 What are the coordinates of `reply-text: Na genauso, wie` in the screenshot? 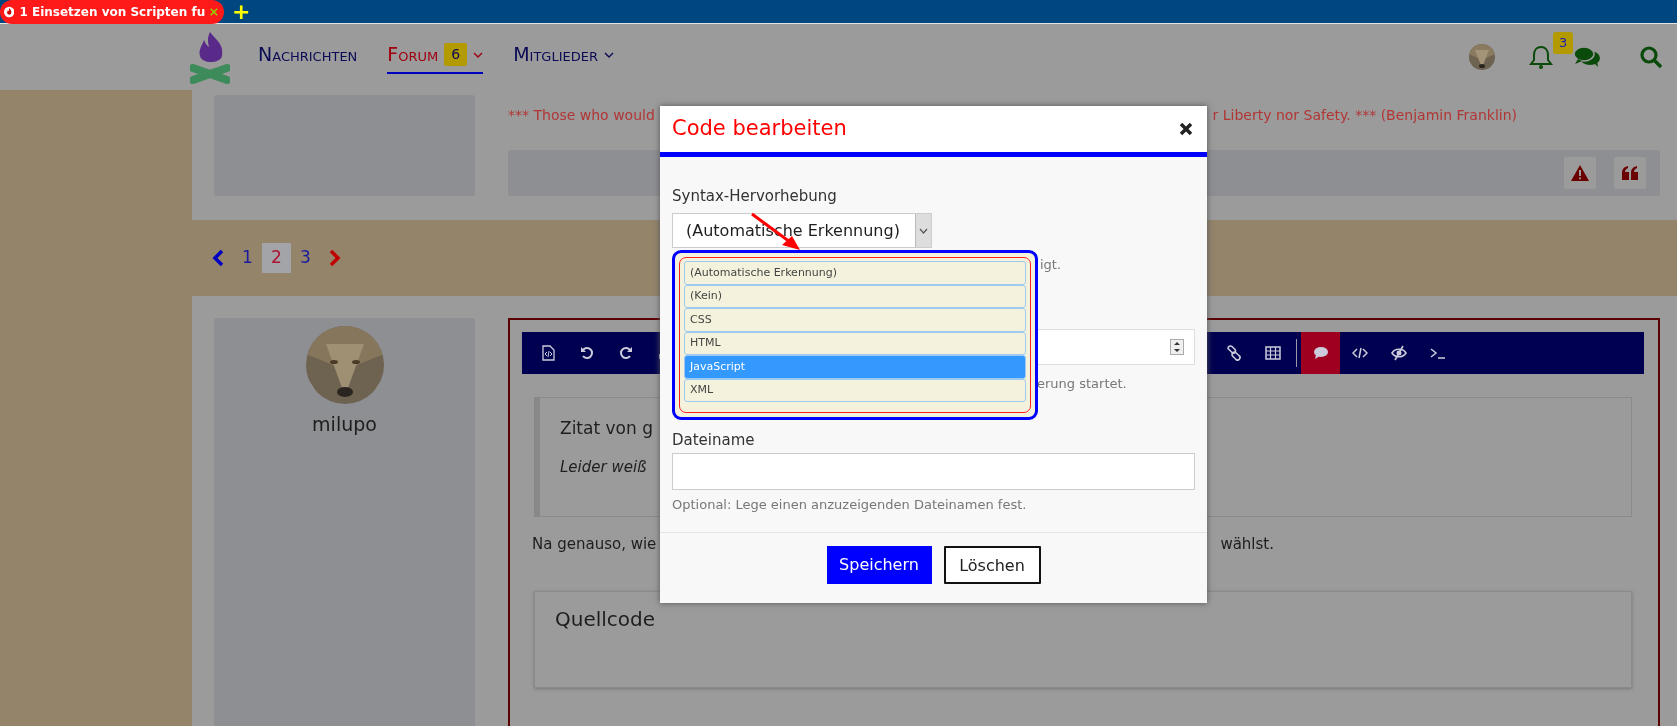 It's located at (594, 544).